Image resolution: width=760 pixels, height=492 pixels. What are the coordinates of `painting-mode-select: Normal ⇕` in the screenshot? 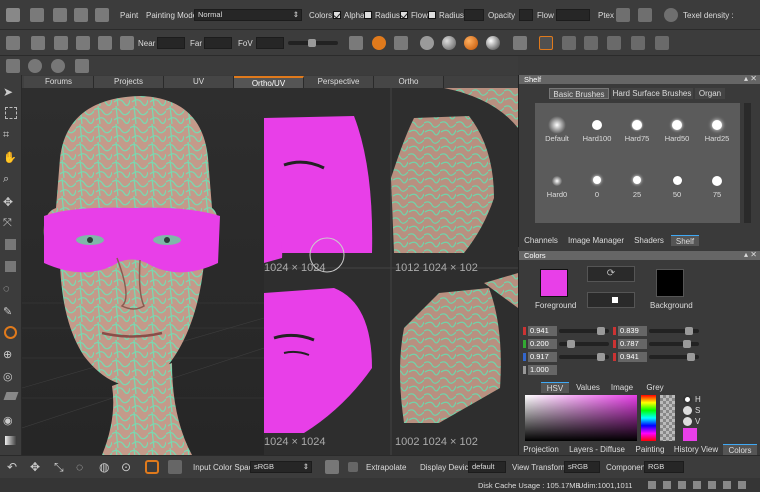 It's located at (248, 15).